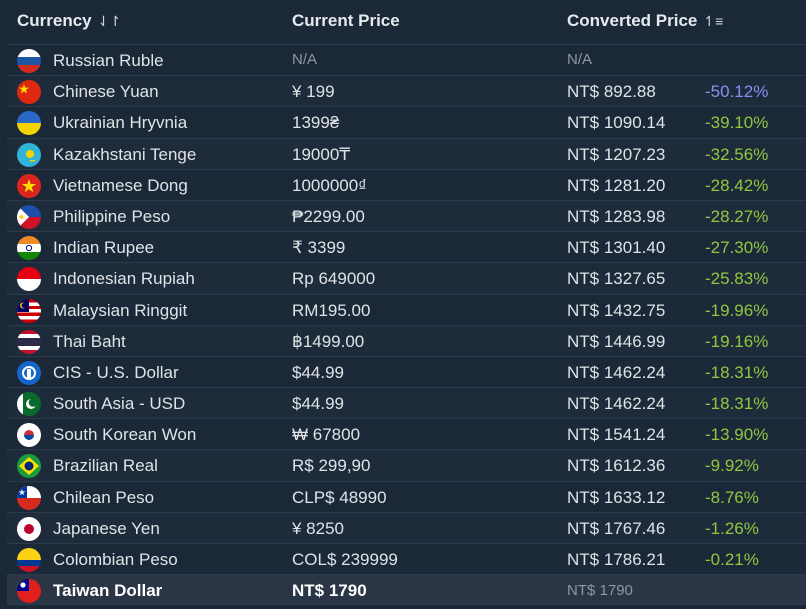  What do you see at coordinates (29, 591) in the screenshot?
I see `taiwan-flag-icon` at bounding box center [29, 591].